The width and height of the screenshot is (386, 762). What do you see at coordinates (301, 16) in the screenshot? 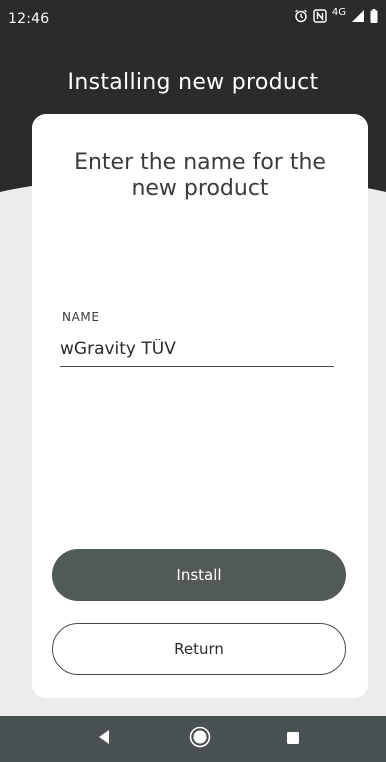
I see `alarm-icon` at bounding box center [301, 16].